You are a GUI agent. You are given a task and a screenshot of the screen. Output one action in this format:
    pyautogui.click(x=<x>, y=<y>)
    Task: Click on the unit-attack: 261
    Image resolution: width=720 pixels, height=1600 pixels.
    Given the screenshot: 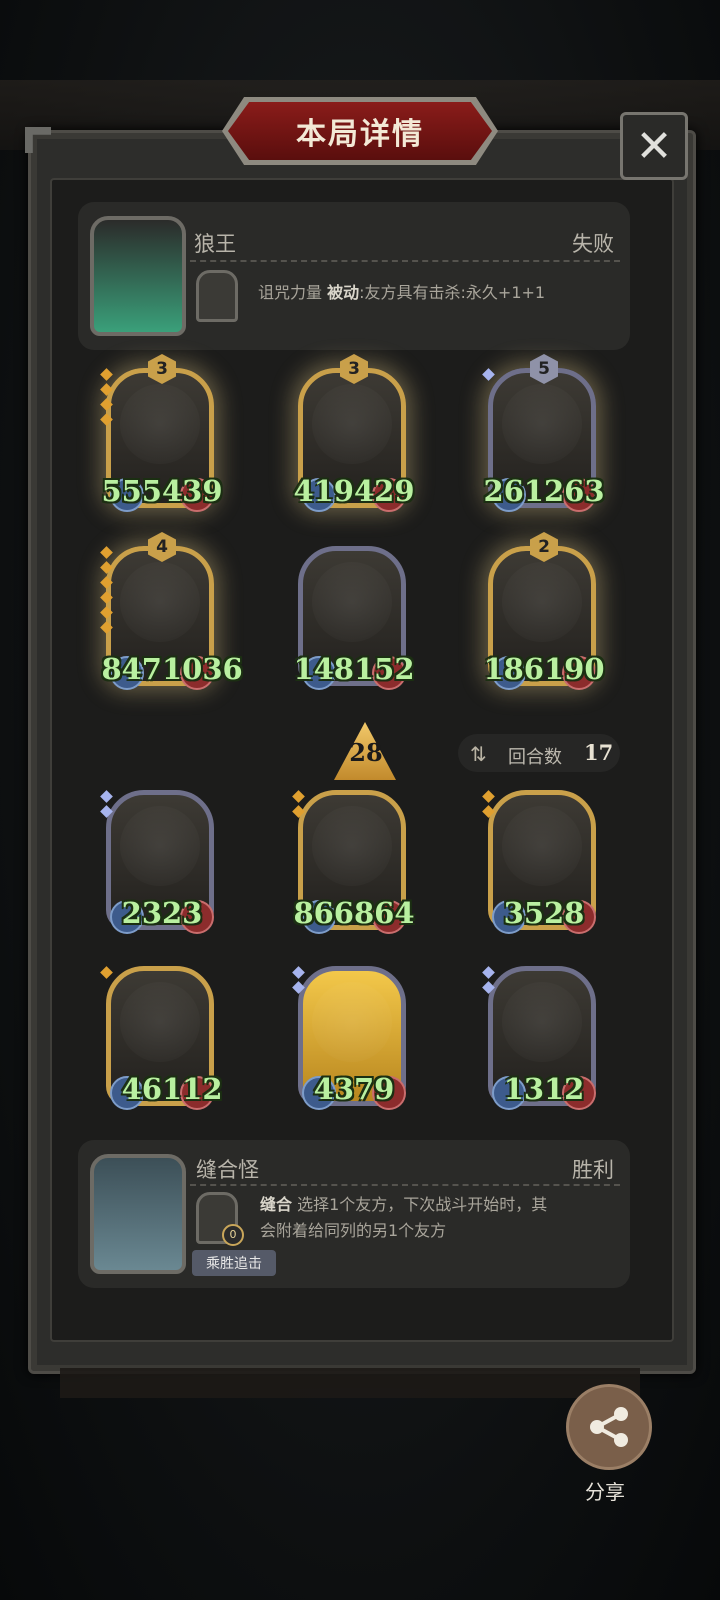 What is the action you would take?
    pyautogui.click(x=513, y=491)
    